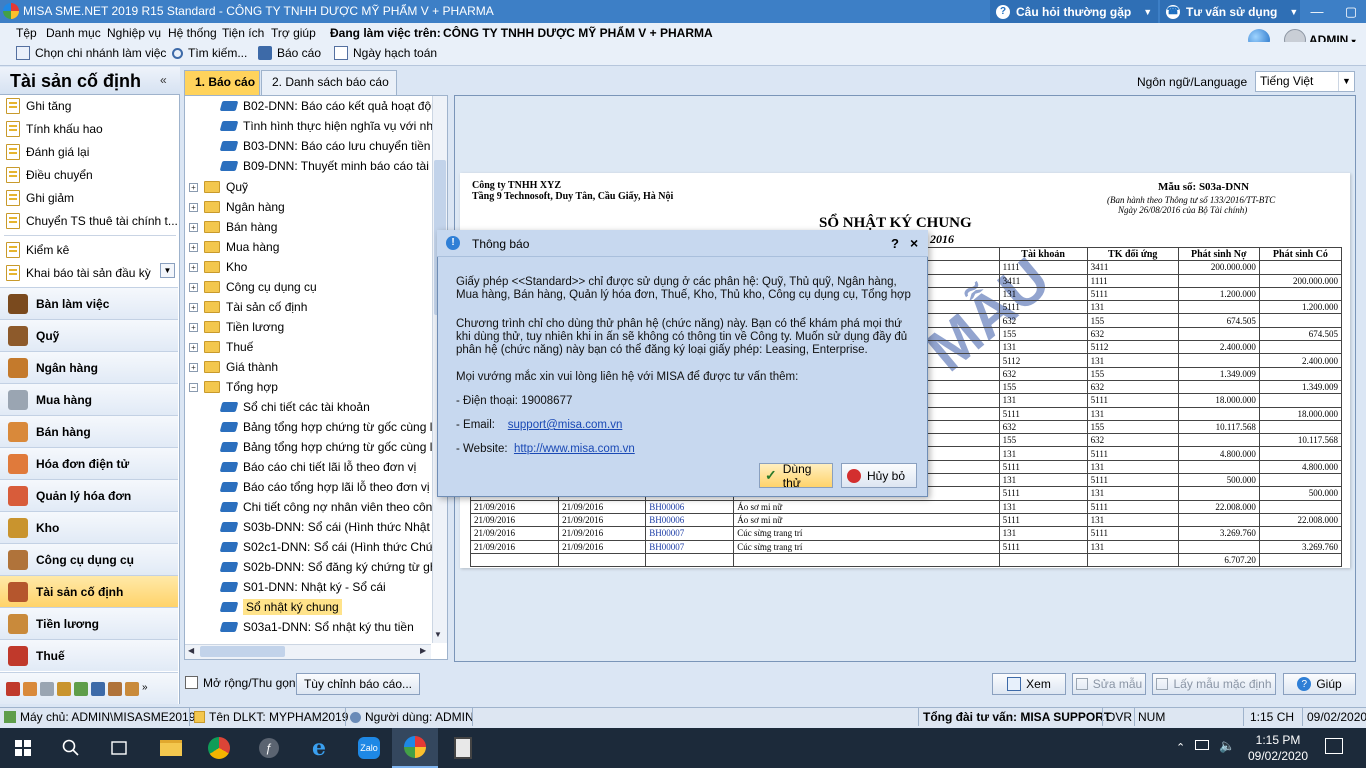 The width and height of the screenshot is (1366, 768). What do you see at coordinates (90, 198) in the screenshot?
I see `action-decrease: Ghi giảm` at bounding box center [90, 198].